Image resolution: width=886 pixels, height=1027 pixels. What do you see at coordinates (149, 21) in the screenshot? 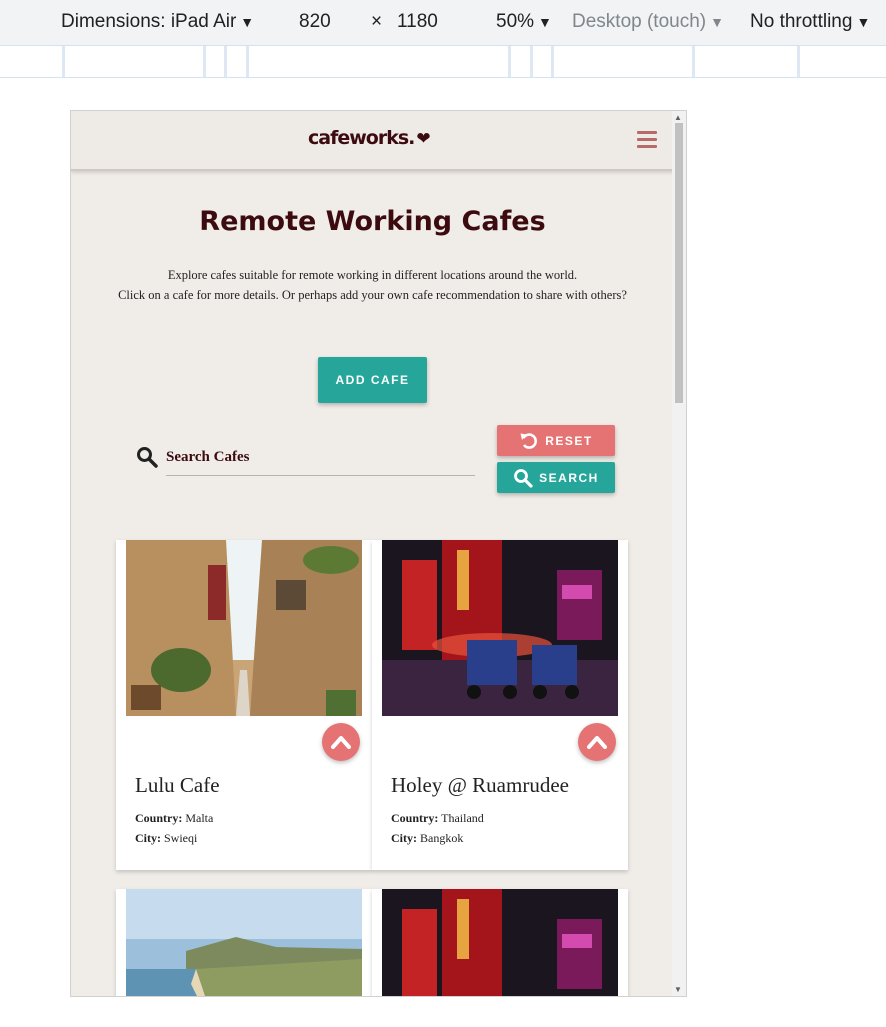
I see `device-dimensions-label: Dimensions: iPad Air` at bounding box center [149, 21].